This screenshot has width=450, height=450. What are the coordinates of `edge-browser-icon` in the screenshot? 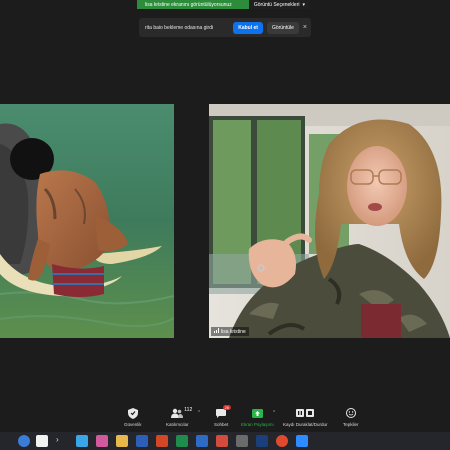 It's located at (24, 441).